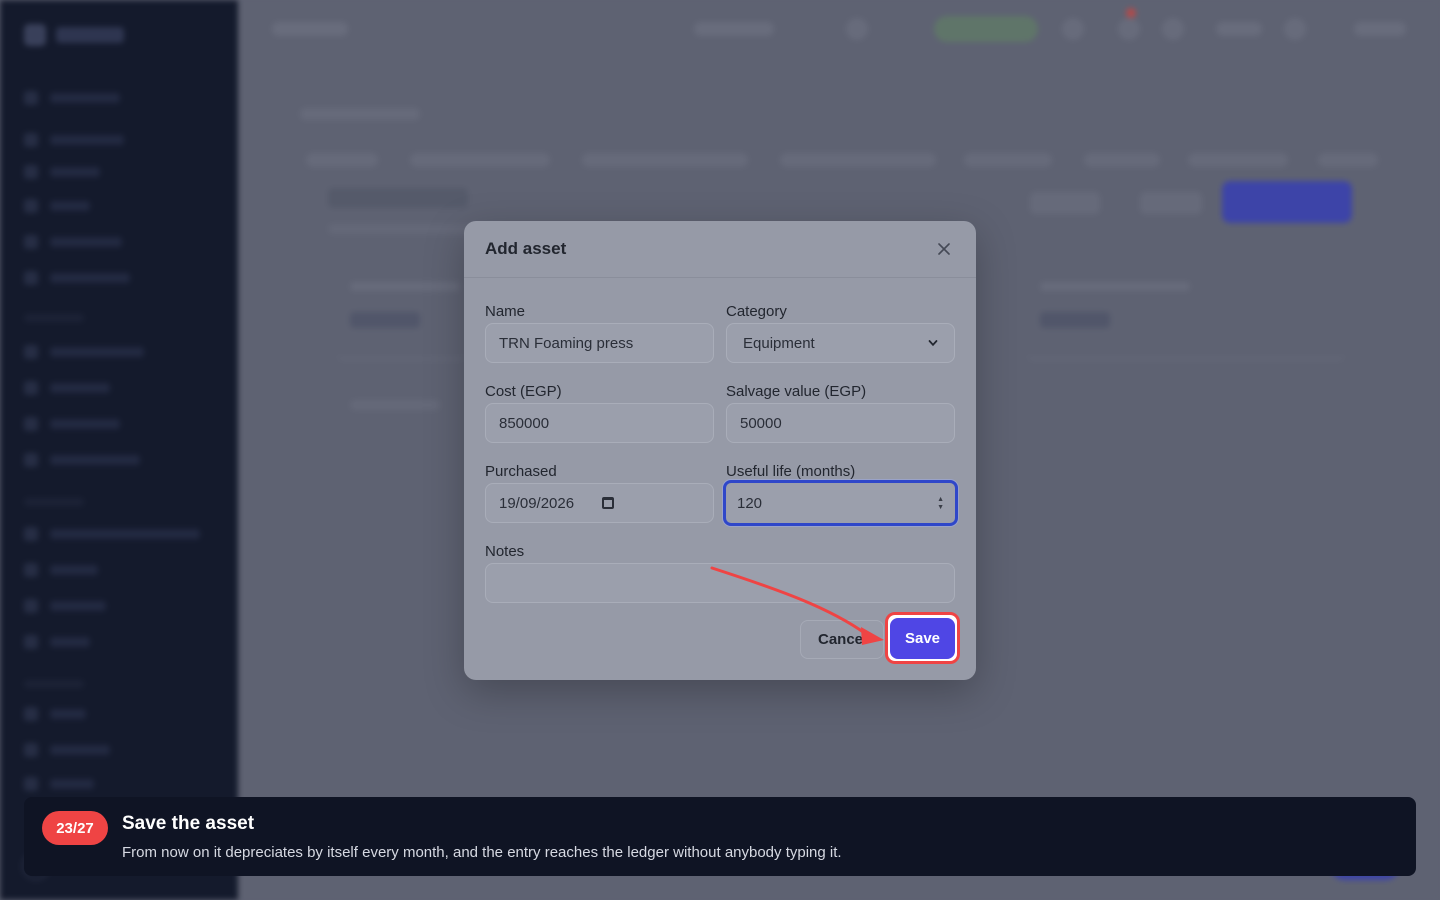  What do you see at coordinates (840, 423) in the screenshot?
I see `salvage-input: 50000` at bounding box center [840, 423].